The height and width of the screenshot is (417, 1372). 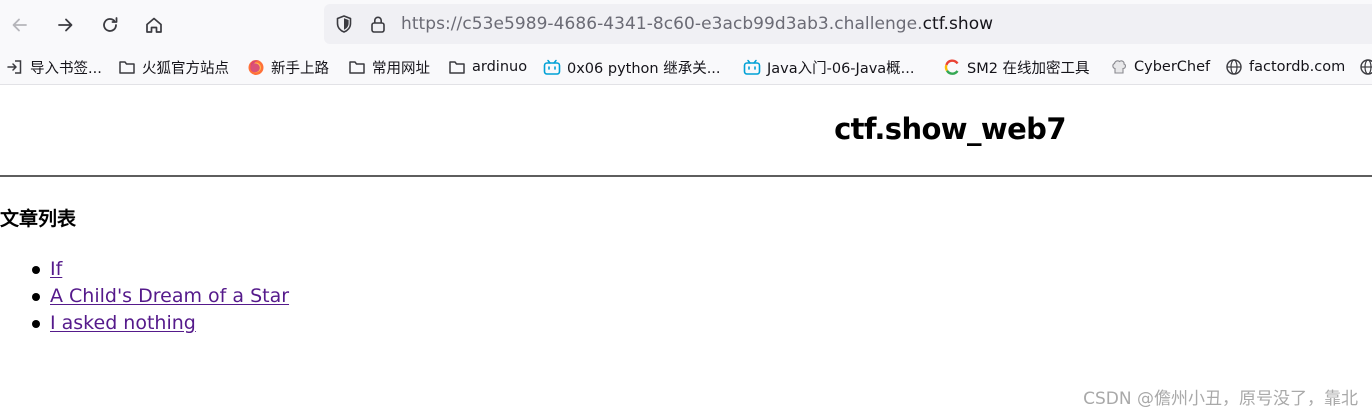 I want to click on firefox-icon, so click(x=256, y=67).